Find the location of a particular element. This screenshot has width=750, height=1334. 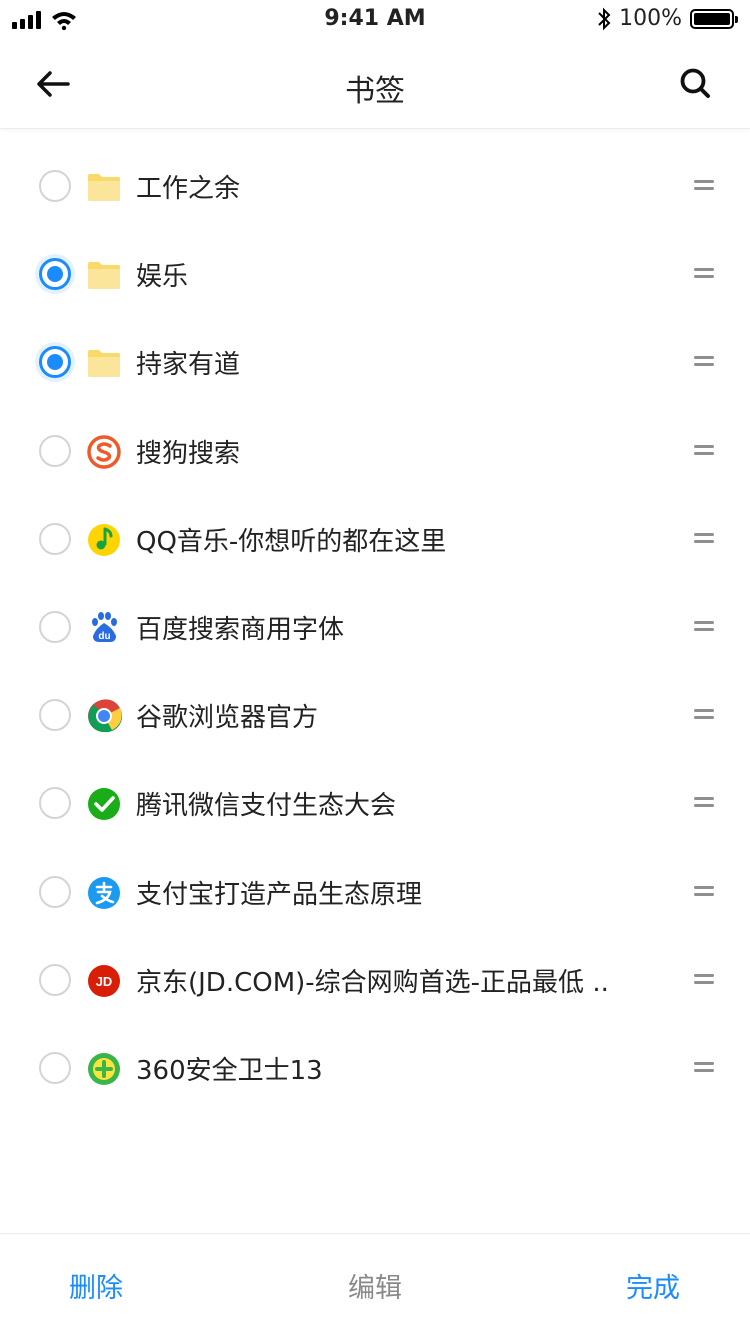

bookmark-row: du 百度搜索商用字体 is located at coordinates (375, 627).